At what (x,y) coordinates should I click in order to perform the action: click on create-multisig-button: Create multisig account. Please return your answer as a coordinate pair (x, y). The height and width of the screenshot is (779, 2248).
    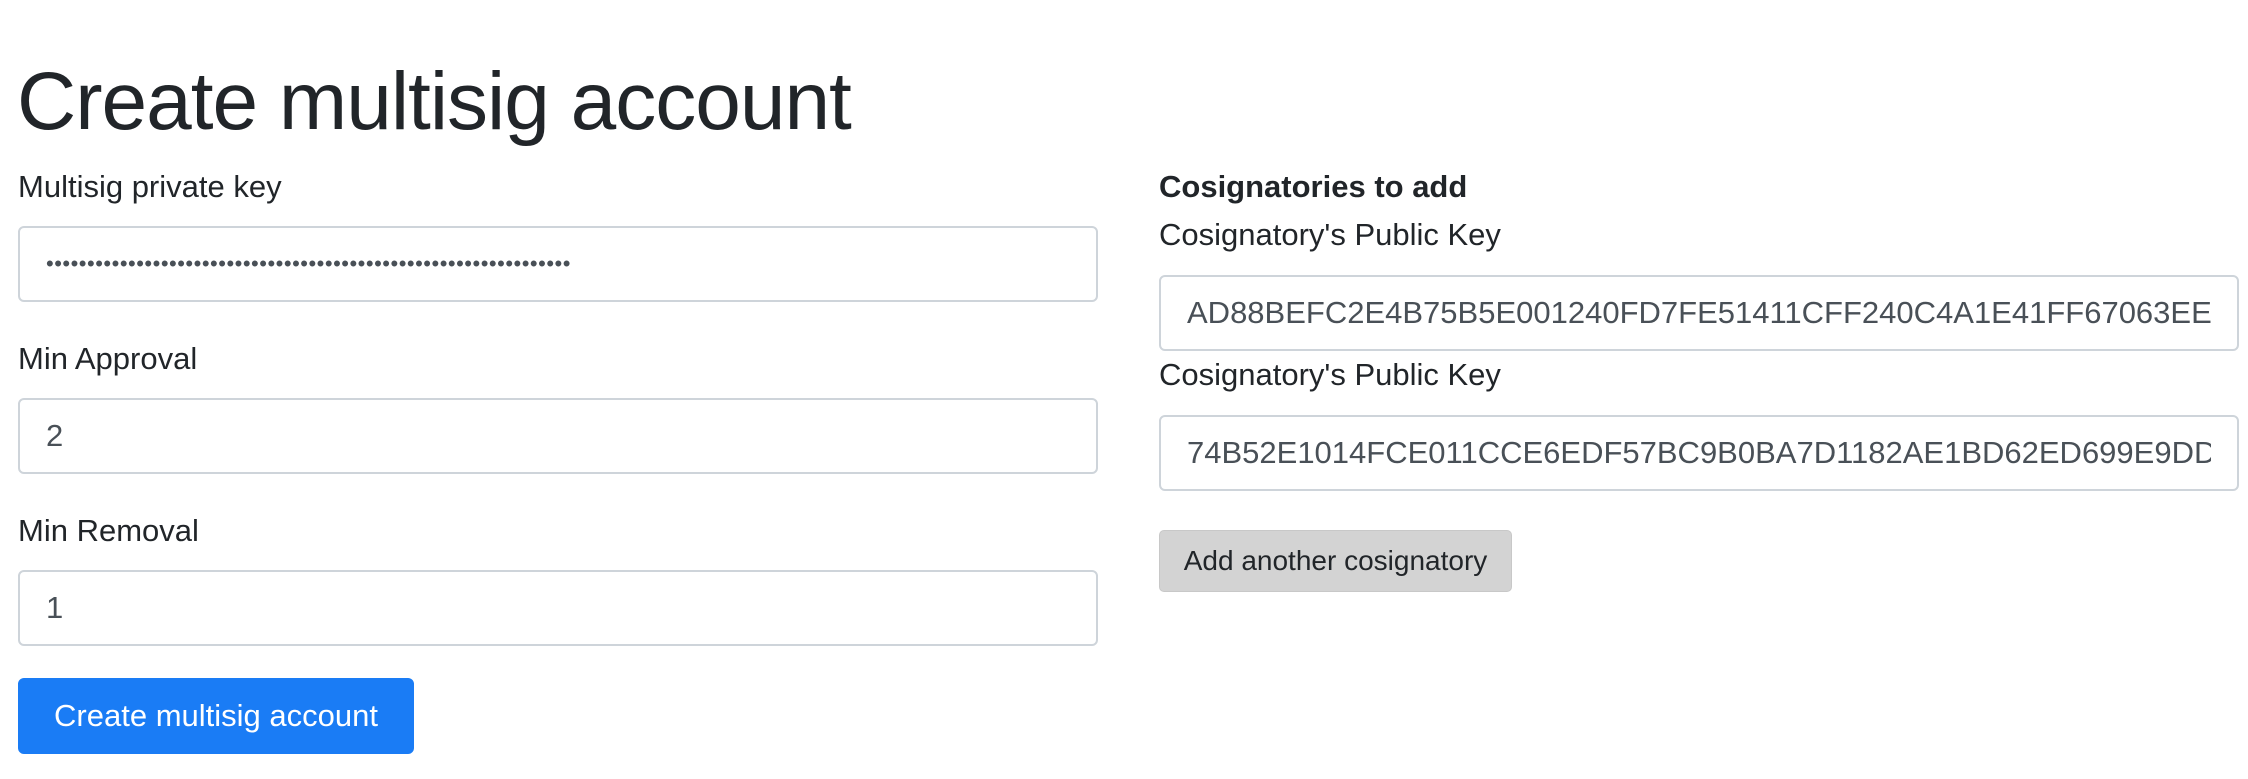
    Looking at the image, I should click on (216, 716).